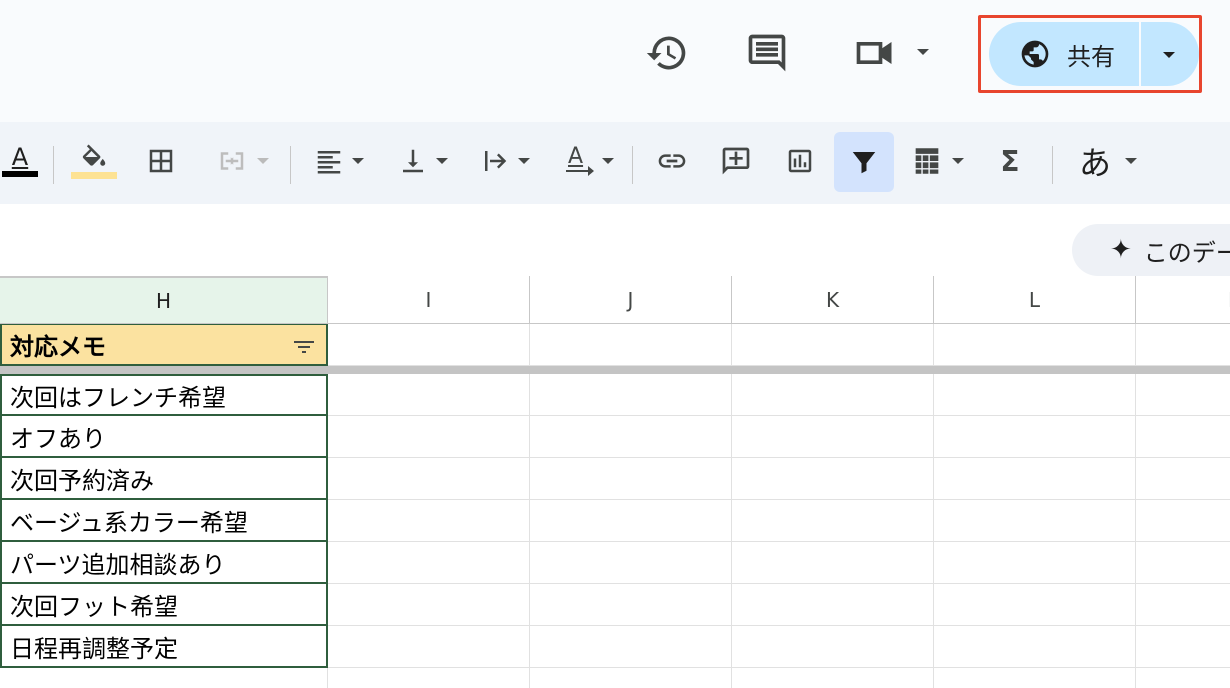  What do you see at coordinates (927, 161) in the screenshot?
I see `table-grid-icon` at bounding box center [927, 161].